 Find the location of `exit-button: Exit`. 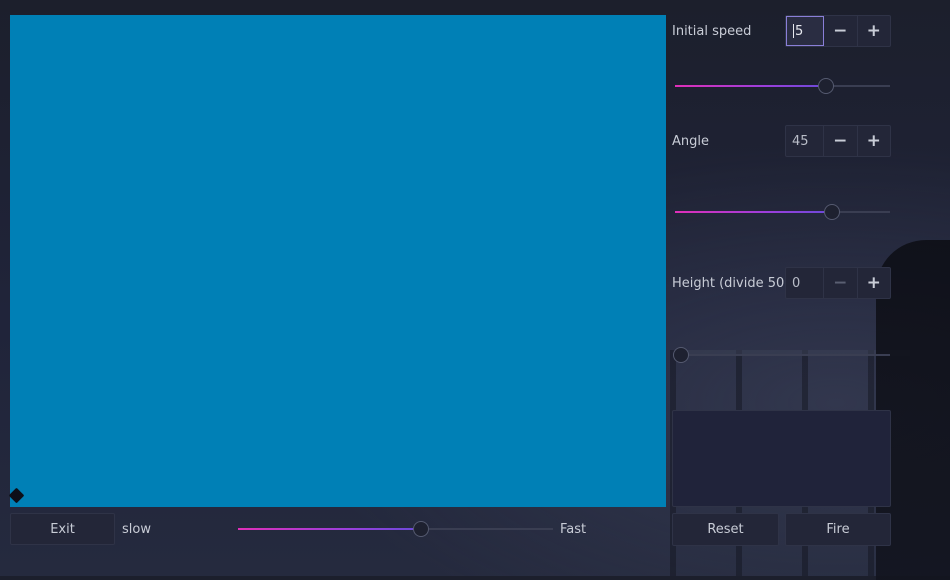

exit-button: Exit is located at coordinates (62, 529).